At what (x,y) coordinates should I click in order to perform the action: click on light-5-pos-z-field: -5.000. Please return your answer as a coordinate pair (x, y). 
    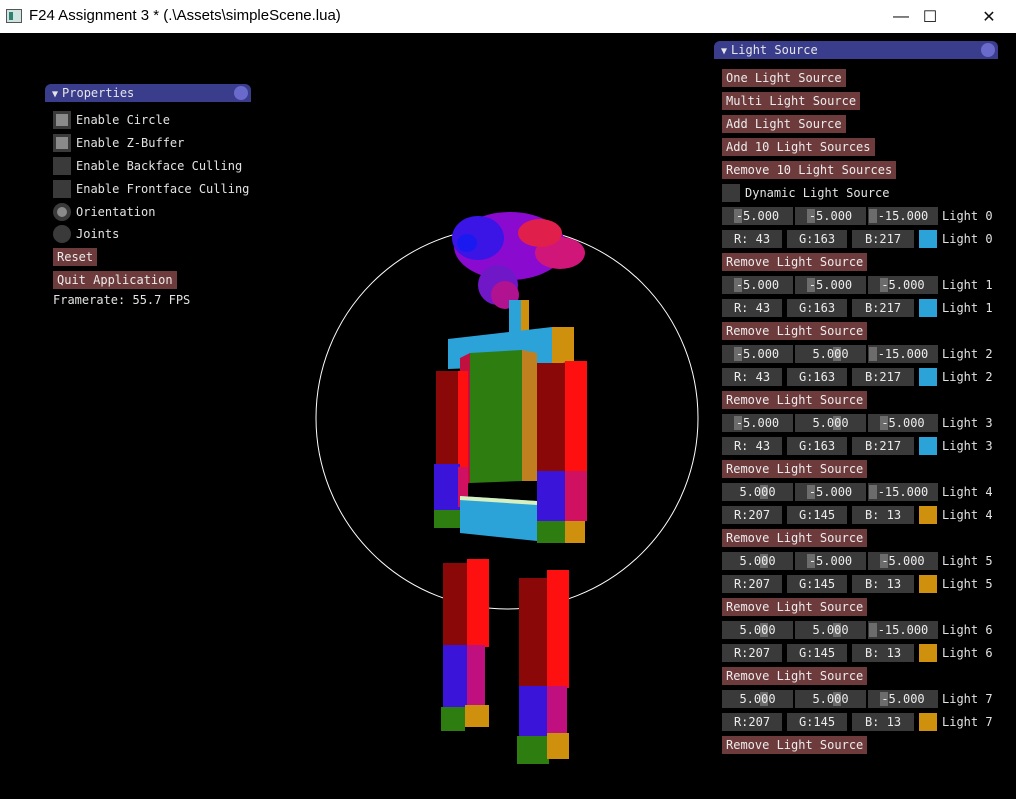
    Looking at the image, I should click on (903, 561).